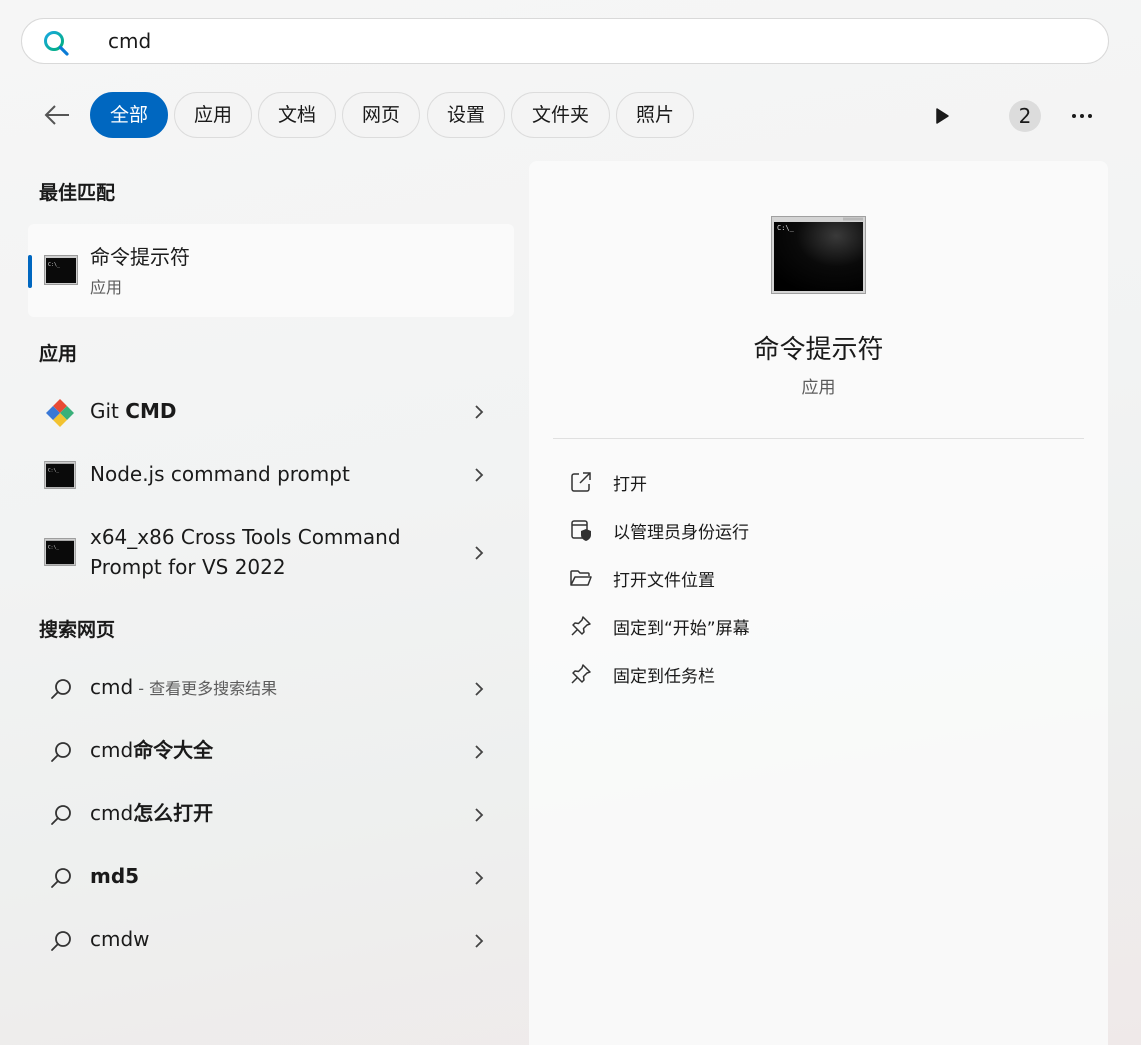 The image size is (1141, 1045). I want to click on web-result-item: cmd怎么打开, so click(271, 814).